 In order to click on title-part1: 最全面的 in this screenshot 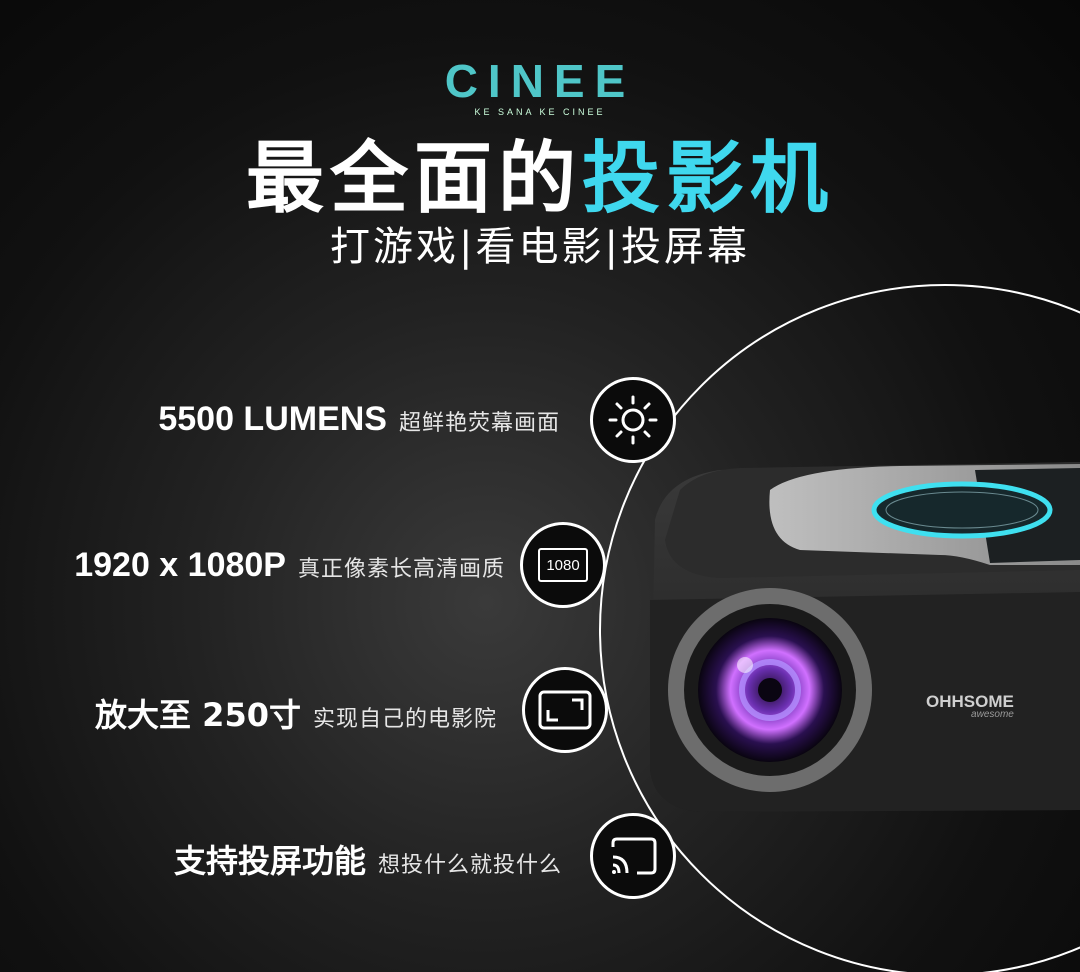, I will do `click(413, 179)`.